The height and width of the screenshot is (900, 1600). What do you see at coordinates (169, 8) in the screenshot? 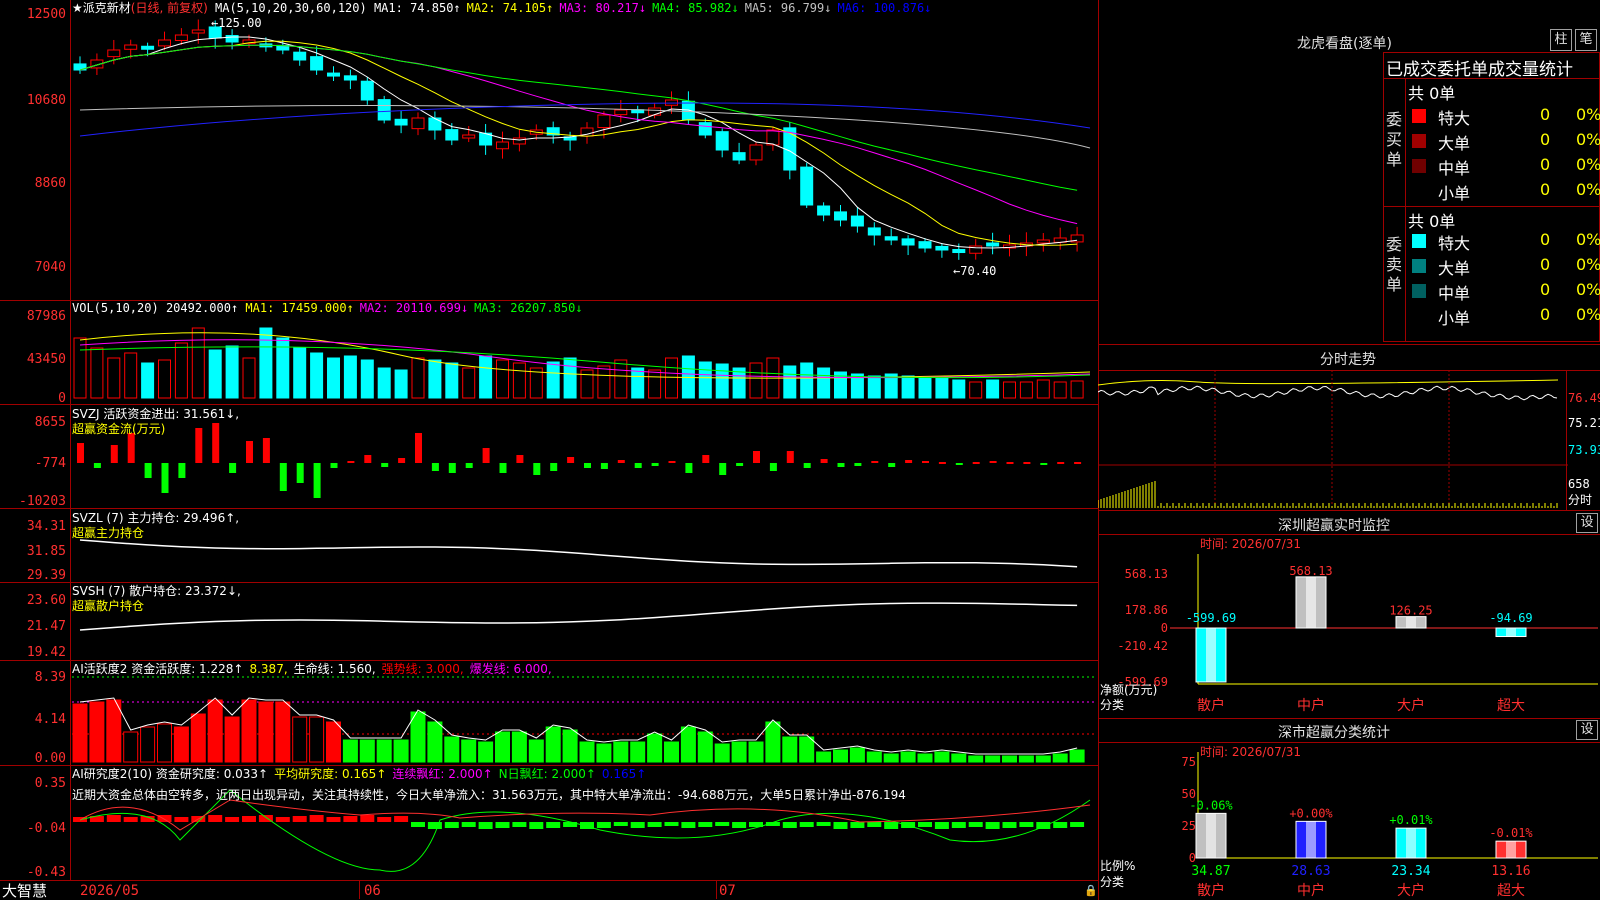
I see `chart-mode: (日线, 前复权)` at bounding box center [169, 8].